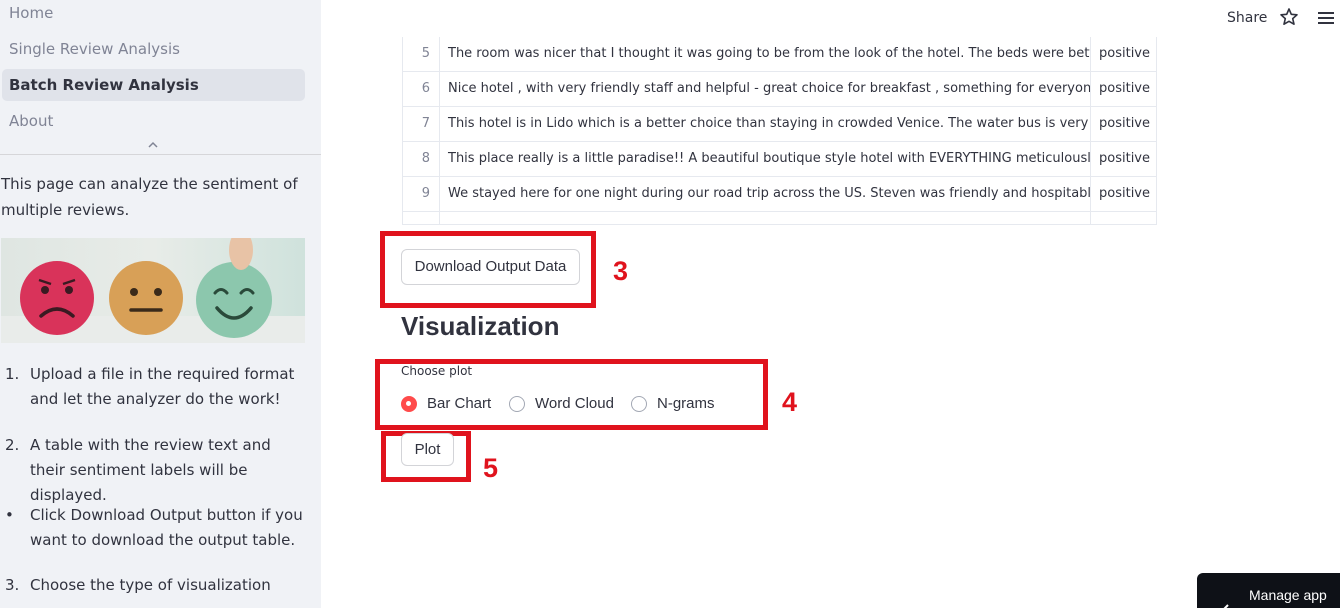  I want to click on sidebar-item-batch-review-analysis: Batch Review Analysis, so click(153, 85).